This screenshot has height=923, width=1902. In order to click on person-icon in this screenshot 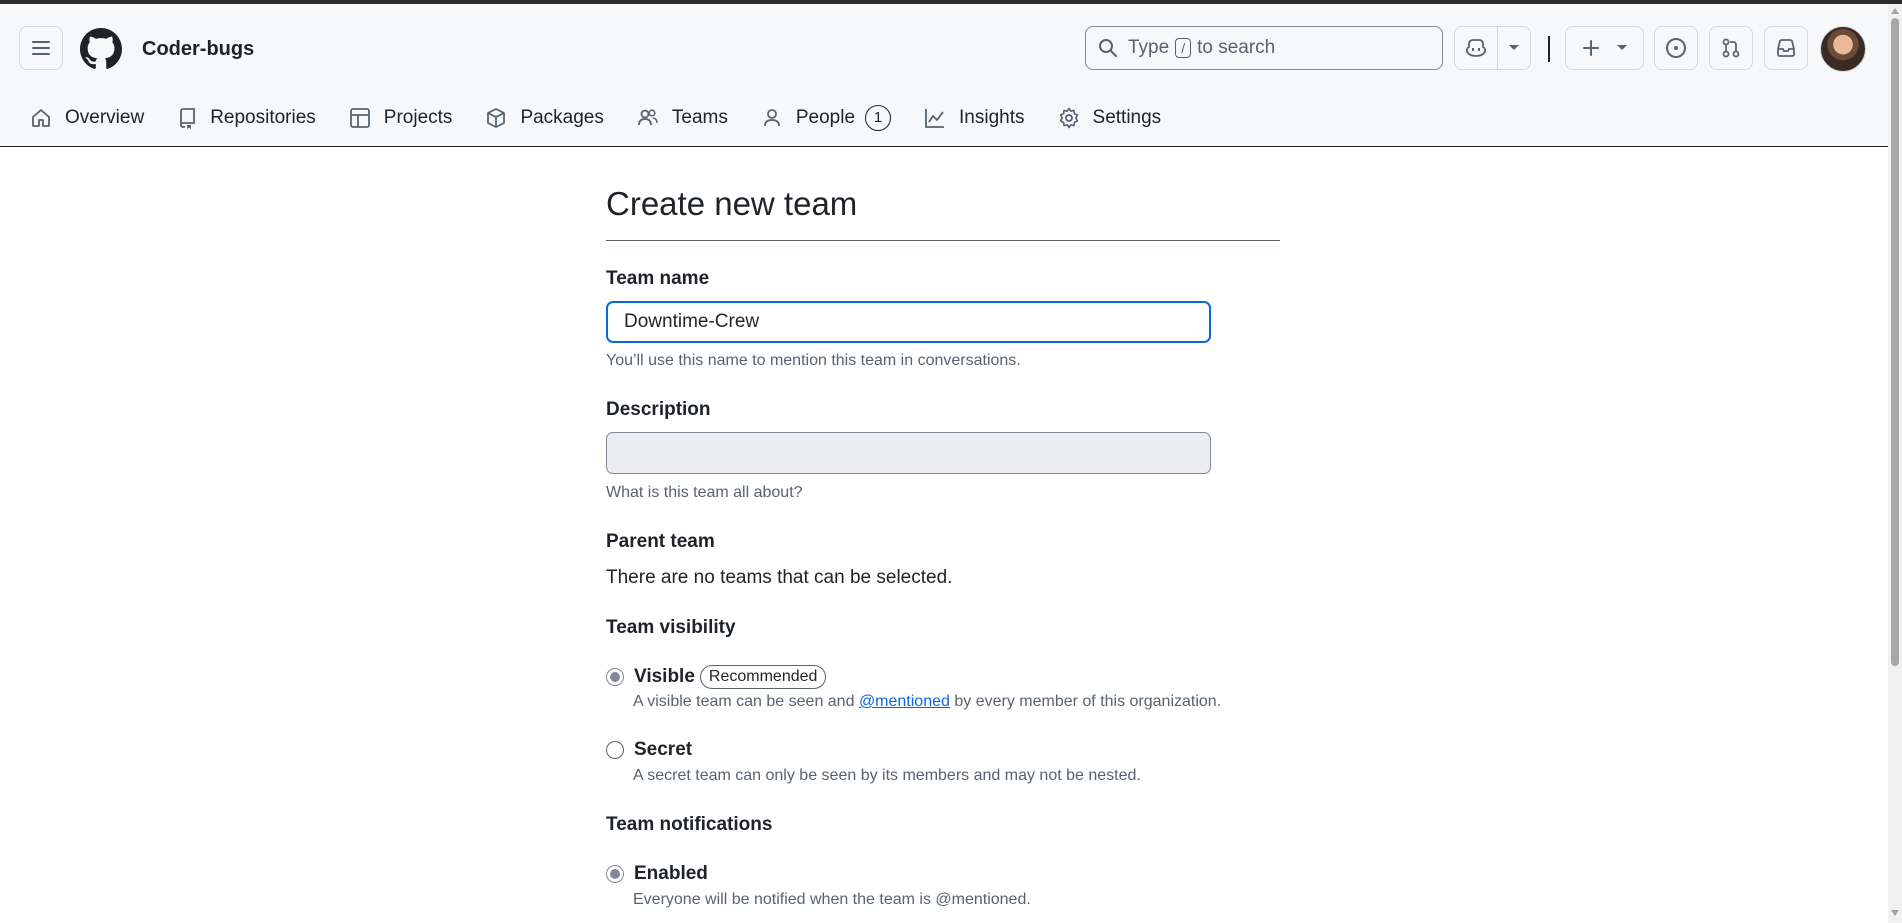, I will do `click(771, 118)`.